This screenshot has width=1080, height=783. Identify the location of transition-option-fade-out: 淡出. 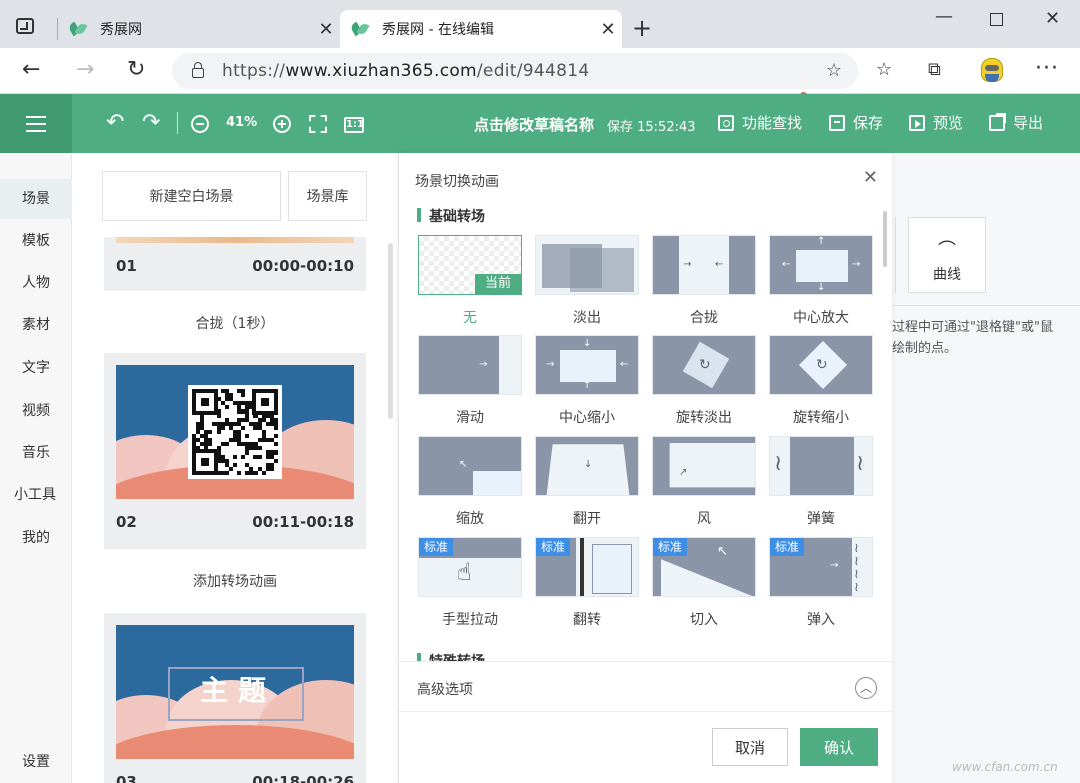
(587, 281).